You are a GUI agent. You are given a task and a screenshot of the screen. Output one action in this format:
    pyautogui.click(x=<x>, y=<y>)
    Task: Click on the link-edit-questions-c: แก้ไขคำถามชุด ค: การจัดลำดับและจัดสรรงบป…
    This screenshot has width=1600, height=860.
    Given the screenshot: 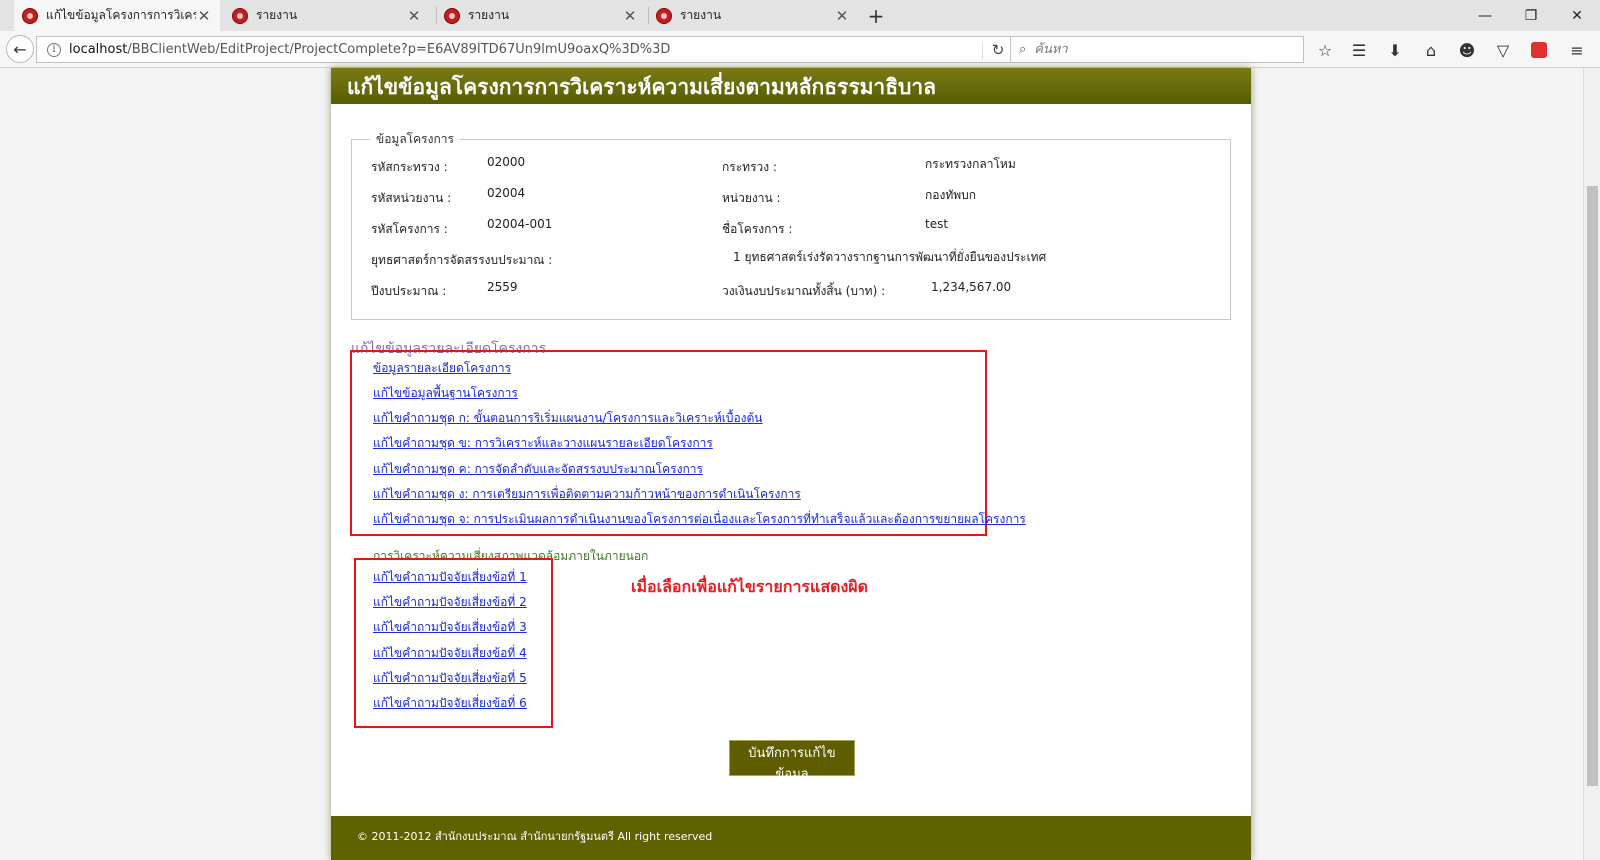 What is the action you would take?
    pyautogui.click(x=538, y=469)
    